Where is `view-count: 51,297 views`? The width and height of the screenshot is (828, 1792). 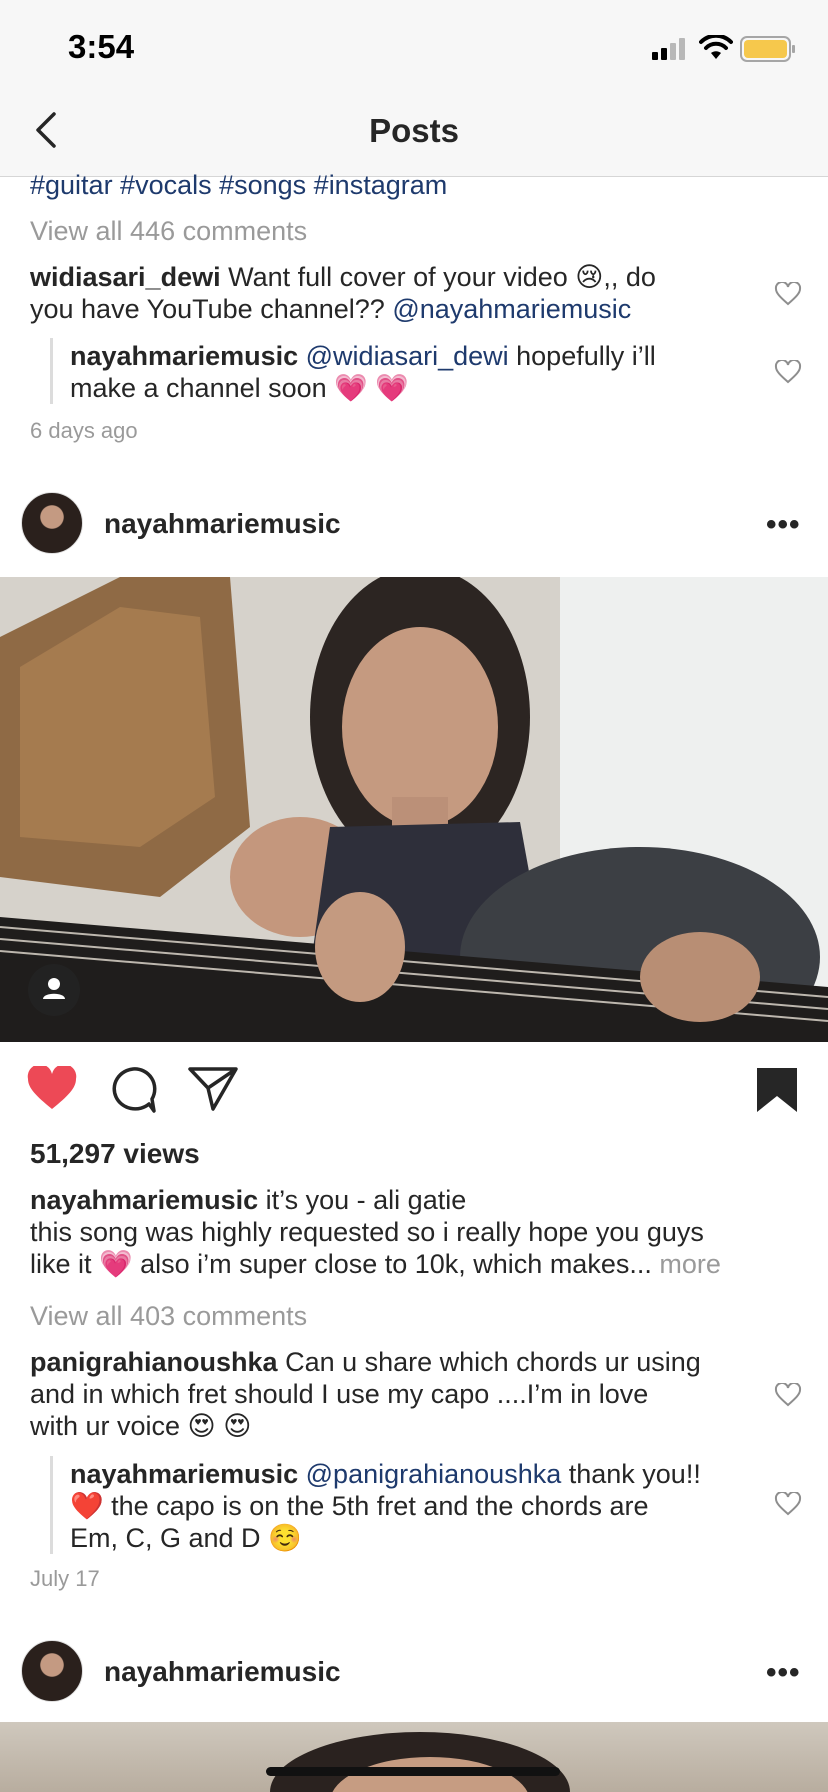 view-count: 51,297 views is located at coordinates (115, 1154).